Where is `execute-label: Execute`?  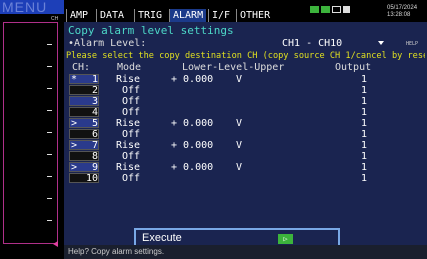 execute-label: Execute is located at coordinates (162, 238).